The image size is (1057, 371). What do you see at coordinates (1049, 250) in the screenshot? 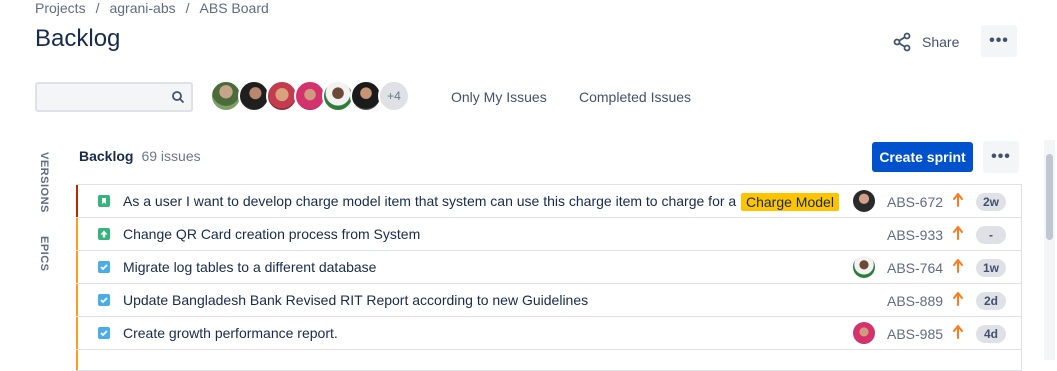
I see `page-scrollbar` at bounding box center [1049, 250].